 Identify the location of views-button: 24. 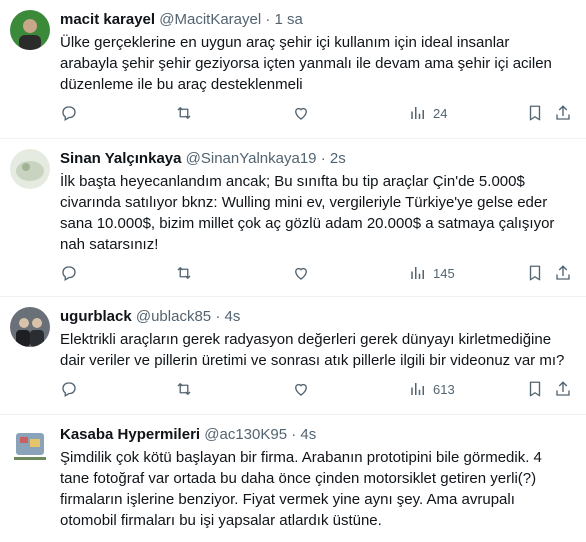
(428, 113).